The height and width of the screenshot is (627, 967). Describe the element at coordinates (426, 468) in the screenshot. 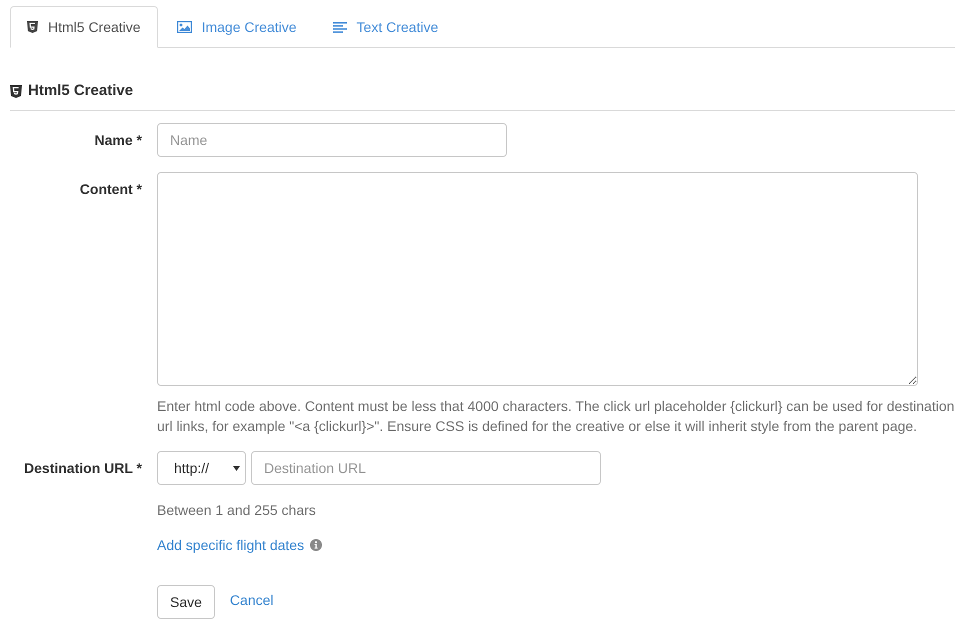

I see `url-field: Destination URL` at that location.